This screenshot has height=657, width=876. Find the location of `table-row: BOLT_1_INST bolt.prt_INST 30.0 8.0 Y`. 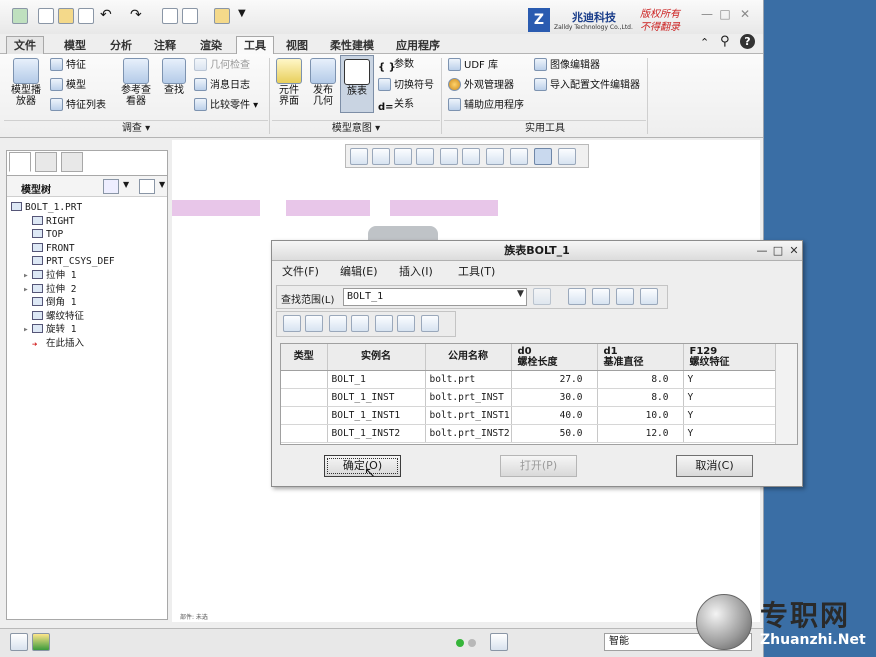

table-row: BOLT_1_INST bolt.prt_INST 30.0 8.0 Y is located at coordinates (528, 397).